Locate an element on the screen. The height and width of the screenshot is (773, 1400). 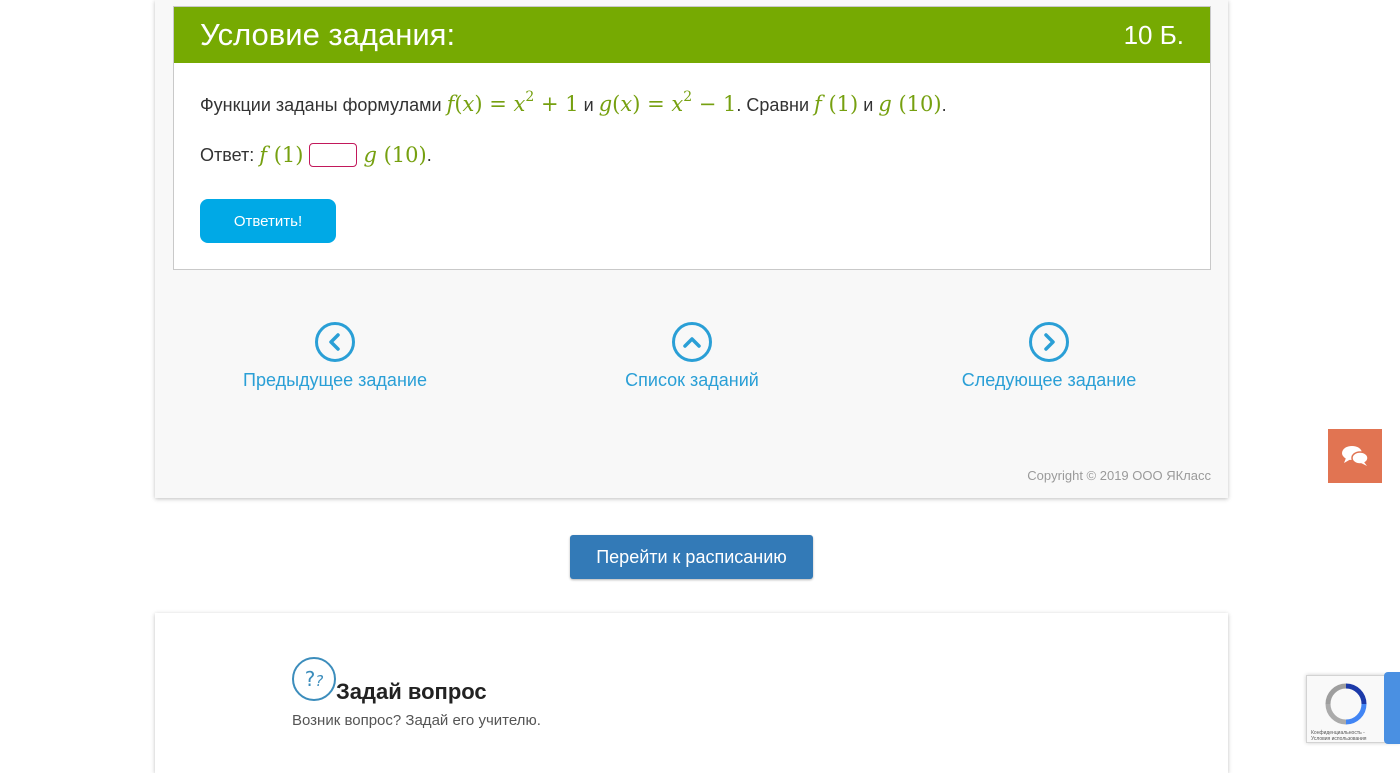
statement-end: . is located at coordinates (944, 105).